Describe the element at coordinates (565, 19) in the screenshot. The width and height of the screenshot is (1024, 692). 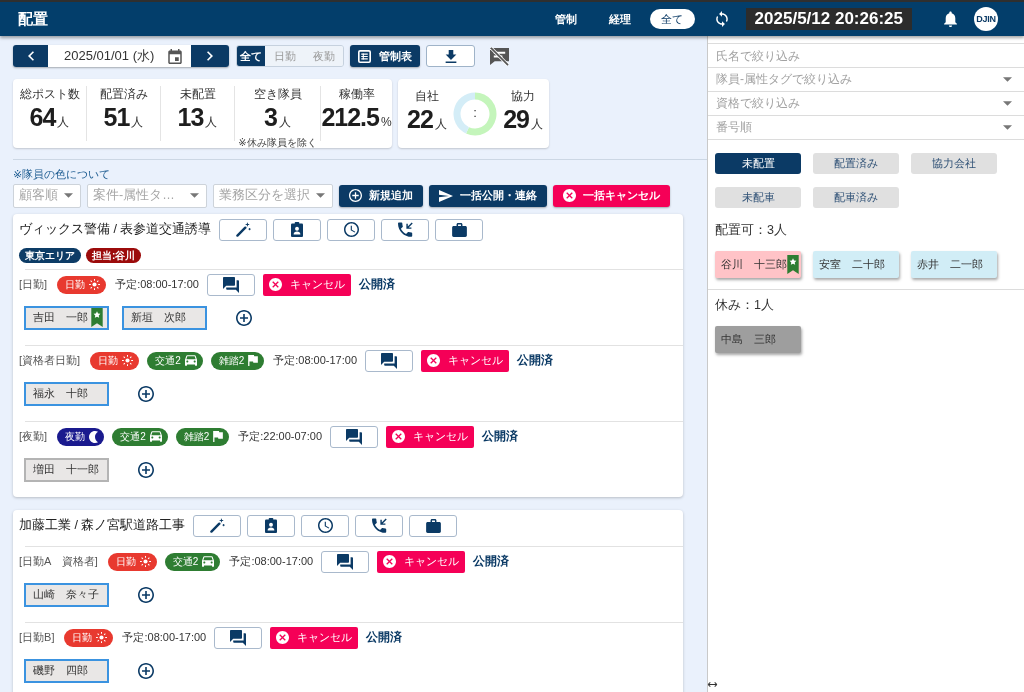
I see `nav-tab: 管制` at that location.